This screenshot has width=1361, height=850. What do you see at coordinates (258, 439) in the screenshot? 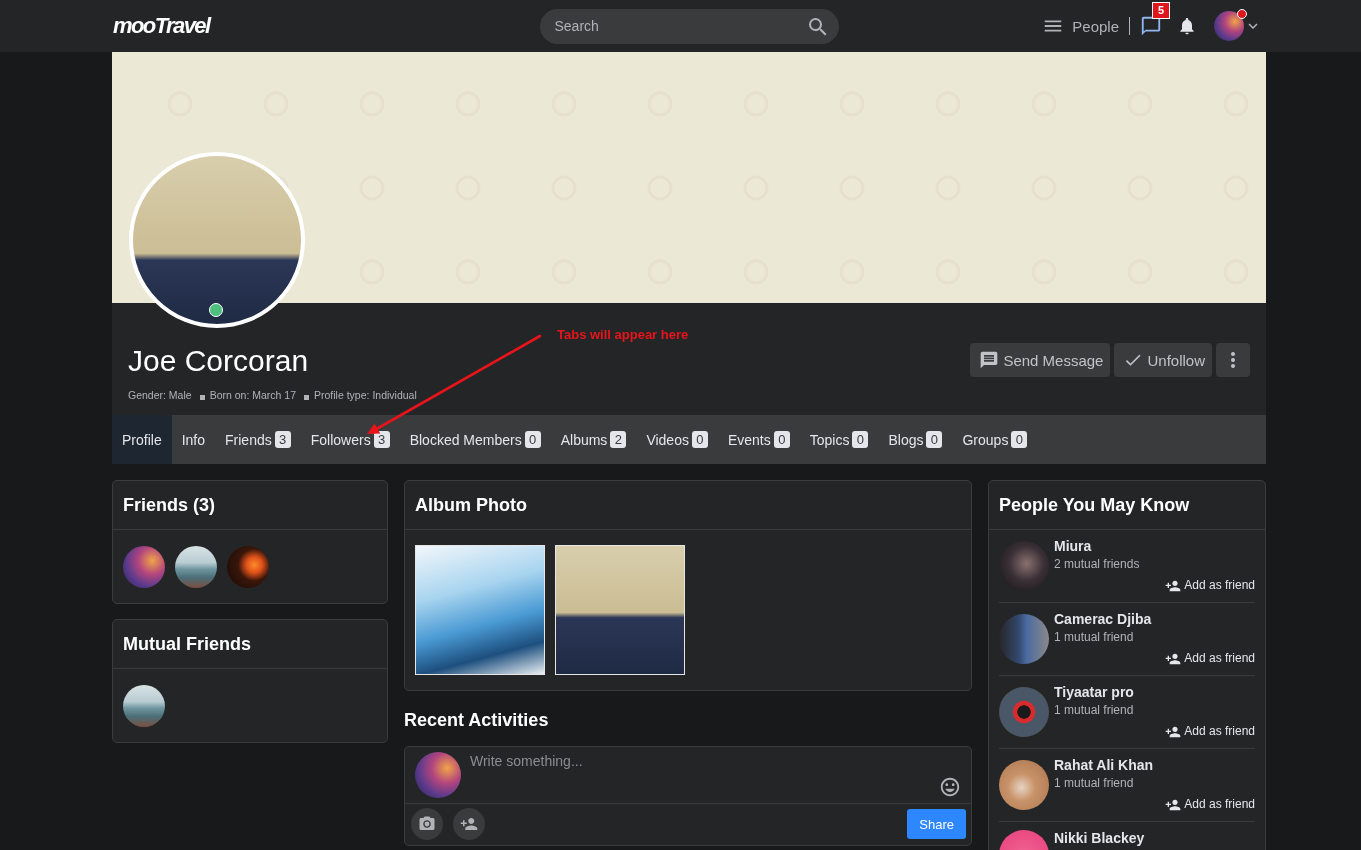
I see `tab: Friends 3` at bounding box center [258, 439].